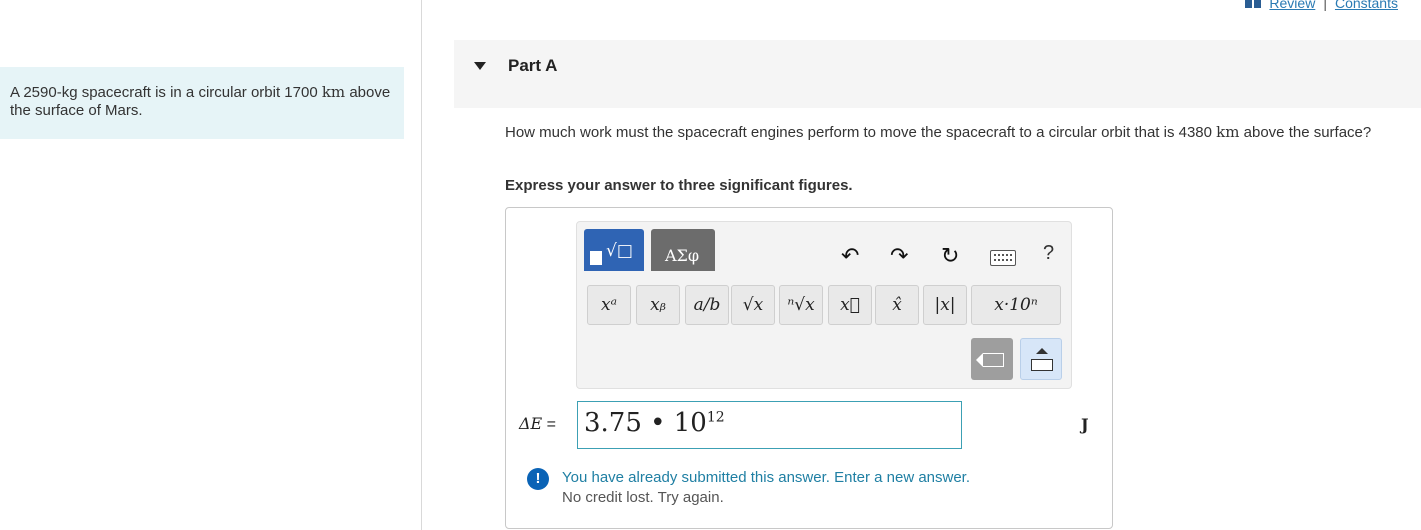  Describe the element at coordinates (658, 305) in the screenshot. I see `subscript-key: xᵦ` at that location.